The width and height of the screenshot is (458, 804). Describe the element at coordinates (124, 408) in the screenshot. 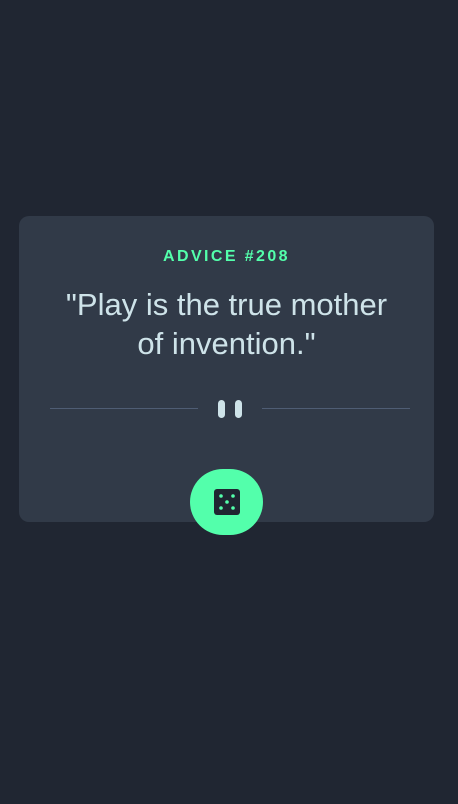

I see `divider-line-left` at that location.